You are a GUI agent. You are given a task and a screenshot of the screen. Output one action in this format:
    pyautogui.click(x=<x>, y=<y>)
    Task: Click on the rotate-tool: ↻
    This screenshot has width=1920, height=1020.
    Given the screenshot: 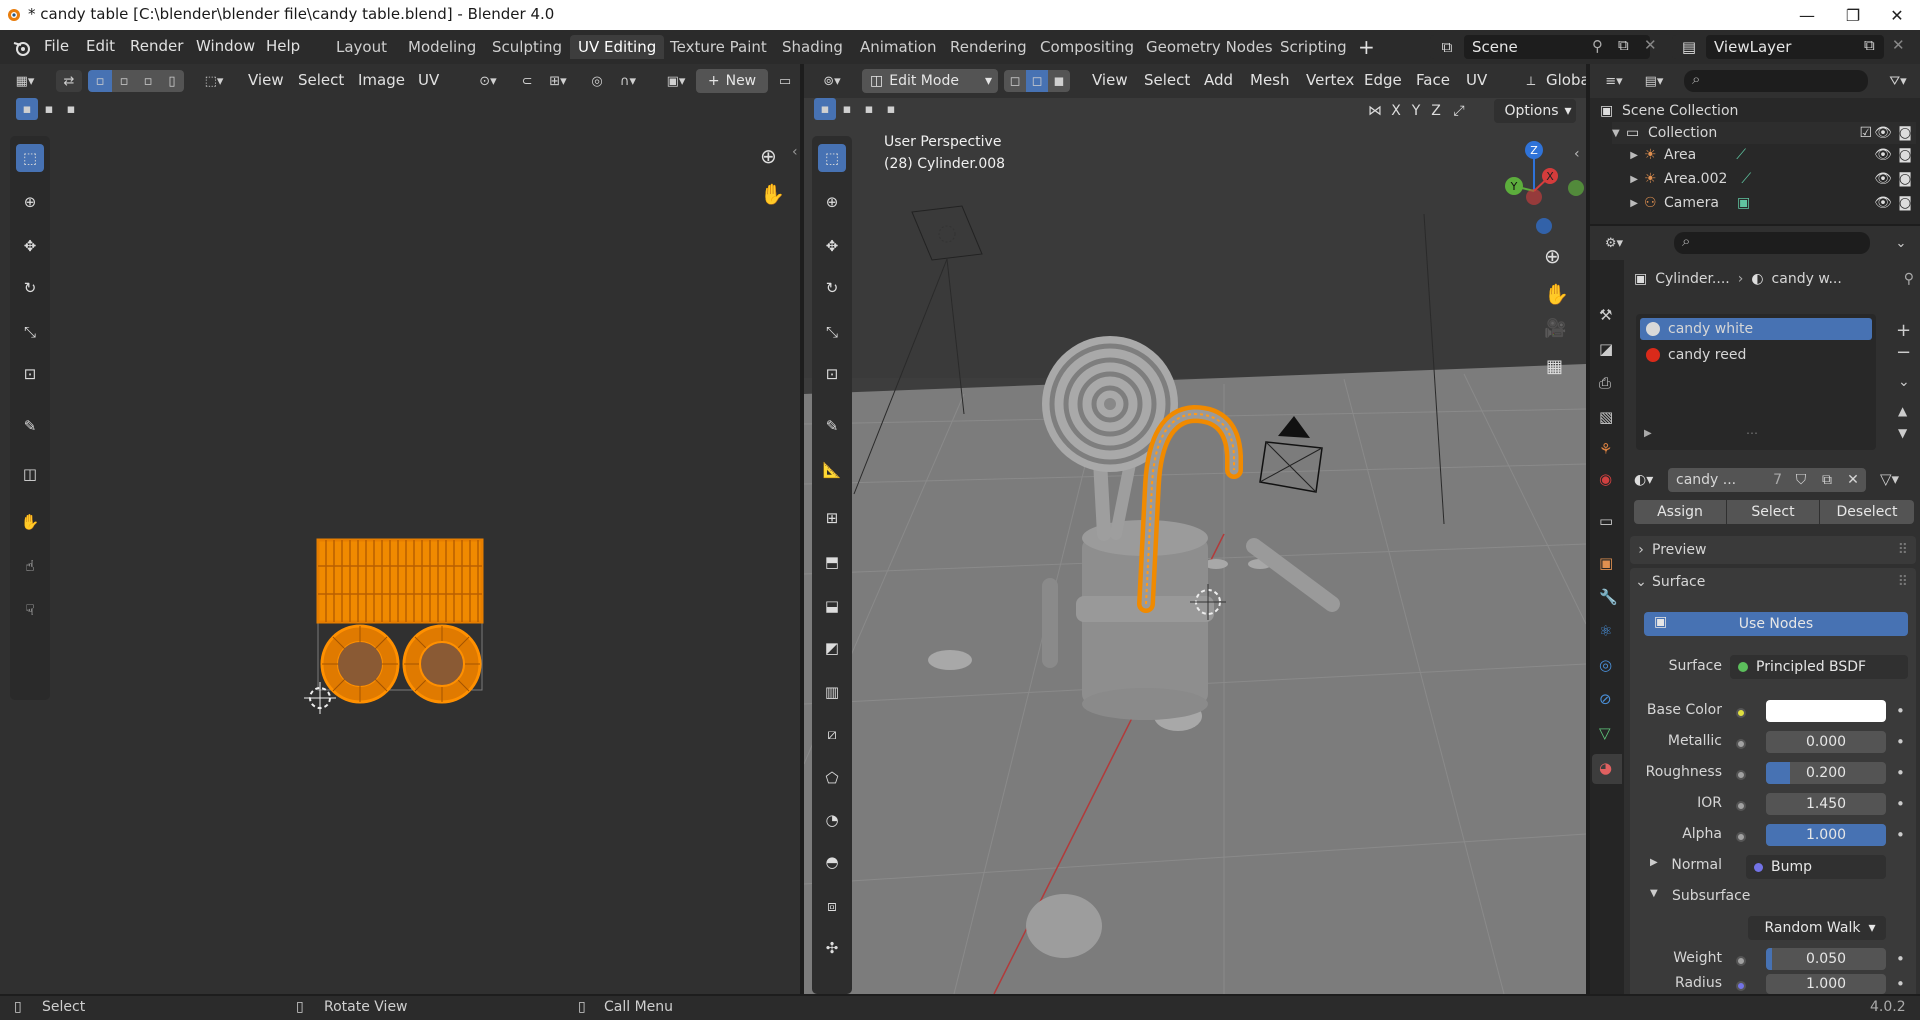 What is the action you would take?
    pyautogui.click(x=30, y=288)
    